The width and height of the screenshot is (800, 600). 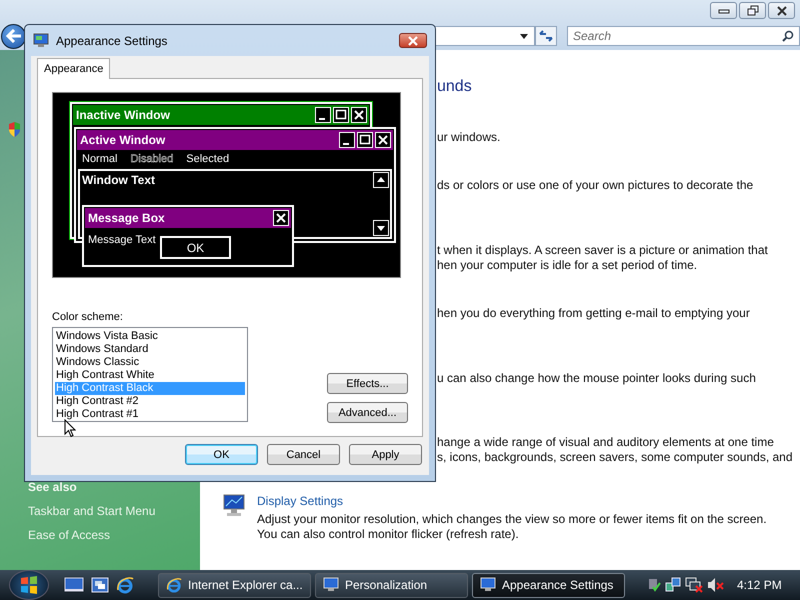 What do you see at coordinates (303, 454) in the screenshot?
I see `dialog-button: Cancel` at bounding box center [303, 454].